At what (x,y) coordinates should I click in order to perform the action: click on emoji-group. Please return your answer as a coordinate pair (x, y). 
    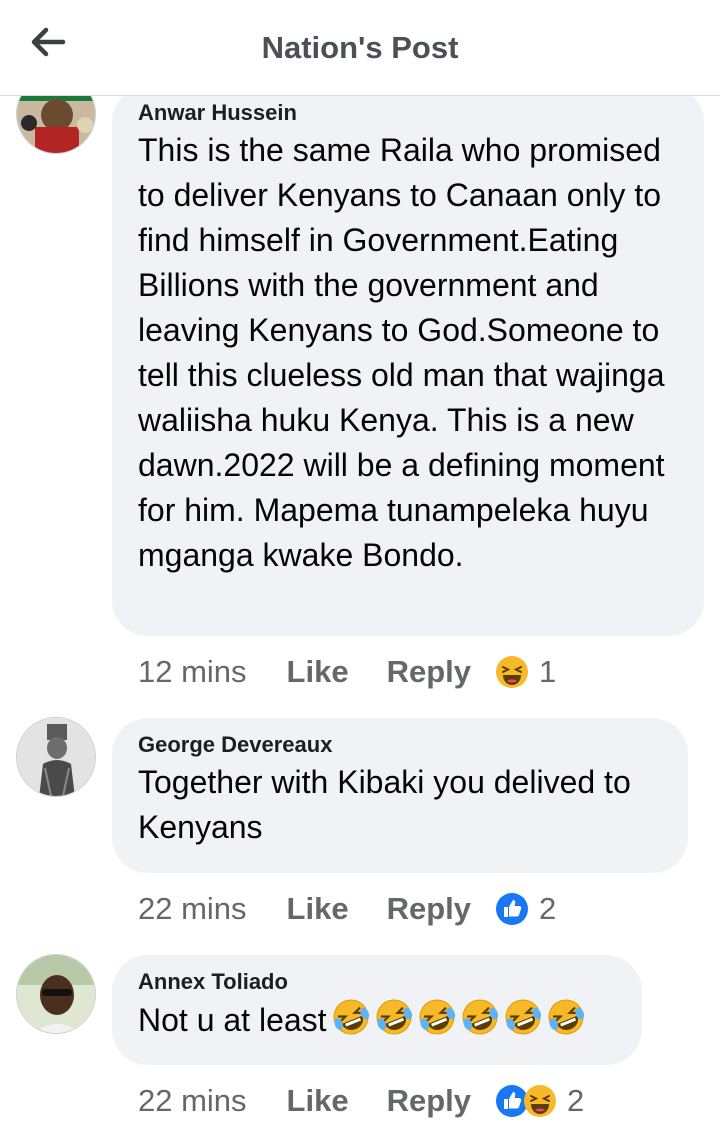
    Looking at the image, I should click on (458, 1017).